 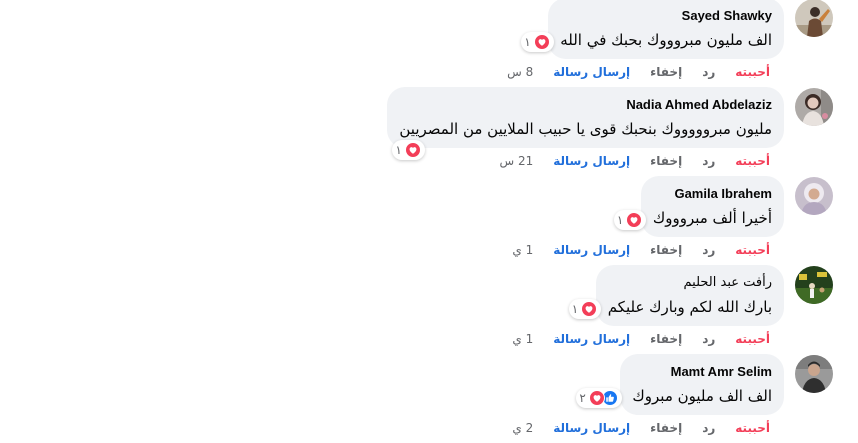 What do you see at coordinates (712, 194) in the screenshot?
I see `comment-author: Gamila Ibrahem` at bounding box center [712, 194].